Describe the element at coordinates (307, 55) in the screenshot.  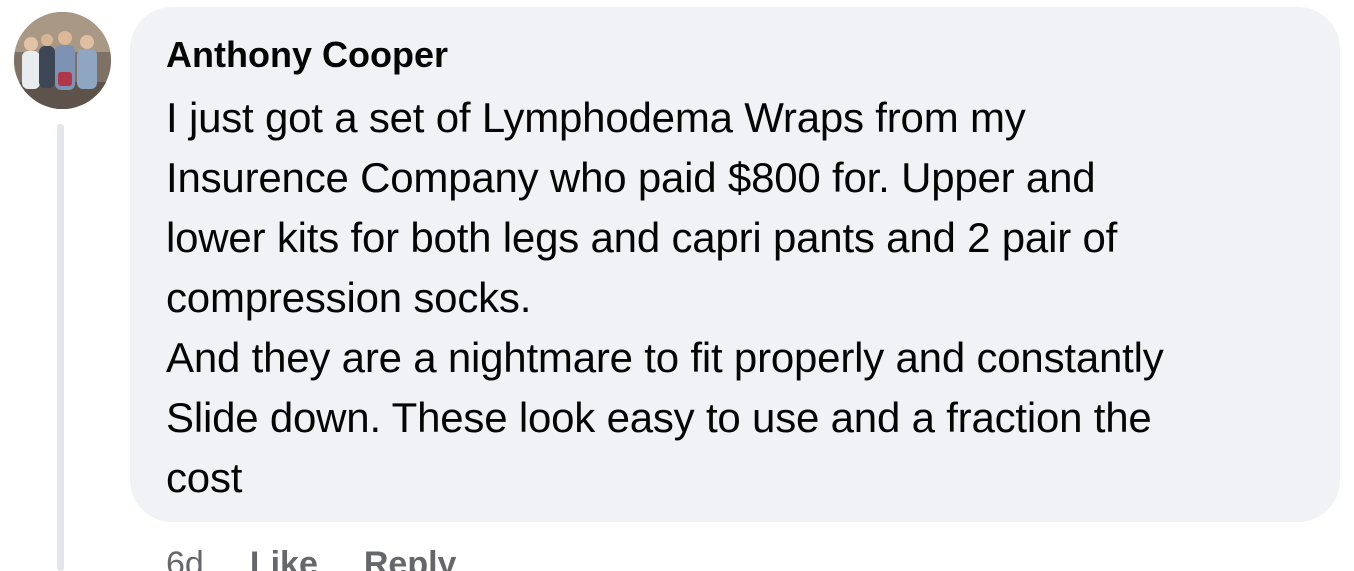
I see `author-name: Anthony Cooper` at that location.